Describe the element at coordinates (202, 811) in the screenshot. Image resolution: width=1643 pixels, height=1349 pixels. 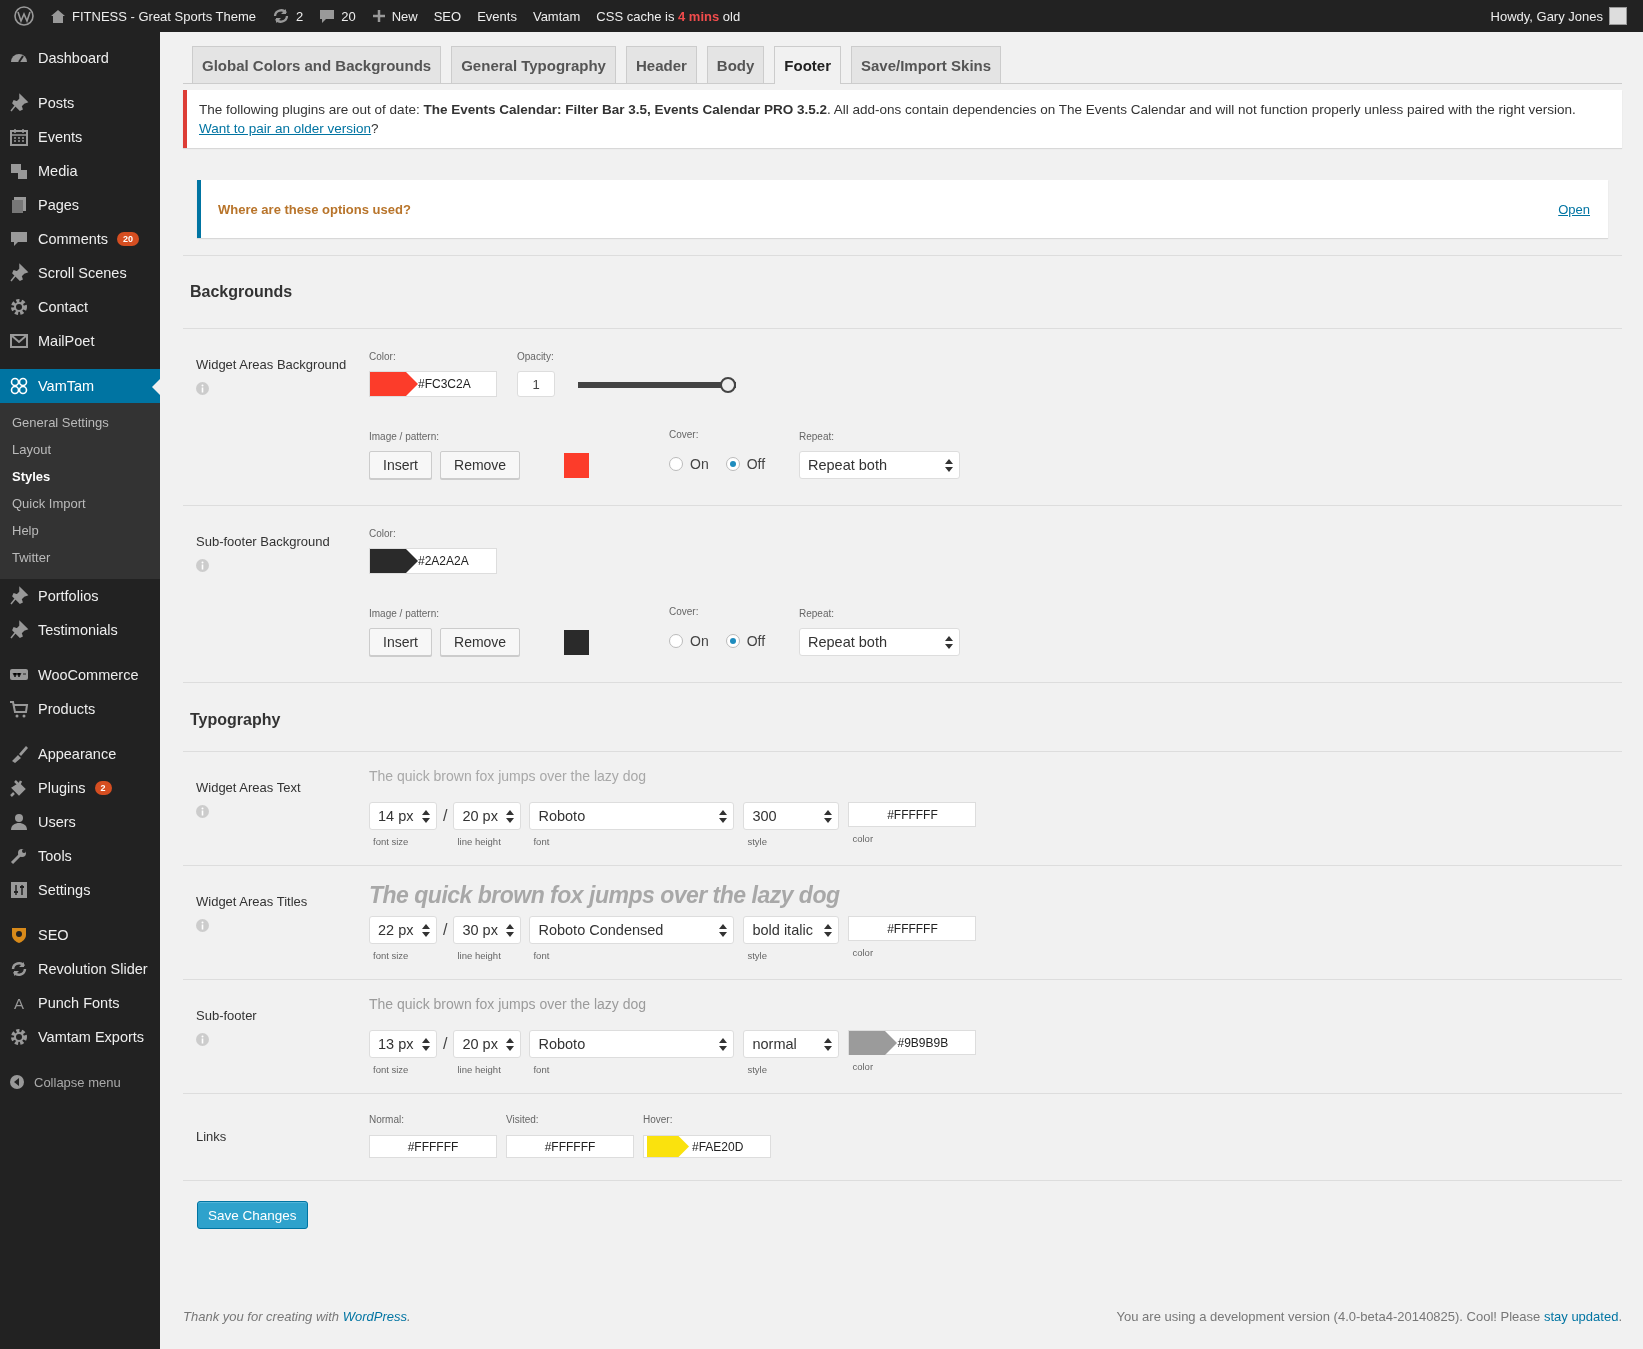
I see `info-icon` at that location.